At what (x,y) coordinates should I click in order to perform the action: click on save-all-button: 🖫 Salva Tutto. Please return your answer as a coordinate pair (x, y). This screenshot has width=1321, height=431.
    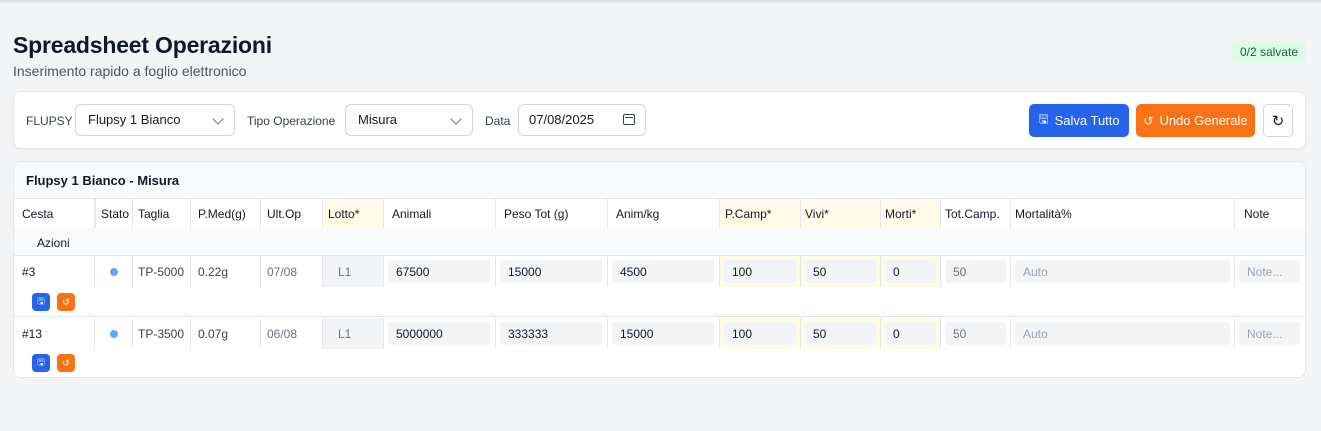
    Looking at the image, I should click on (1079, 120).